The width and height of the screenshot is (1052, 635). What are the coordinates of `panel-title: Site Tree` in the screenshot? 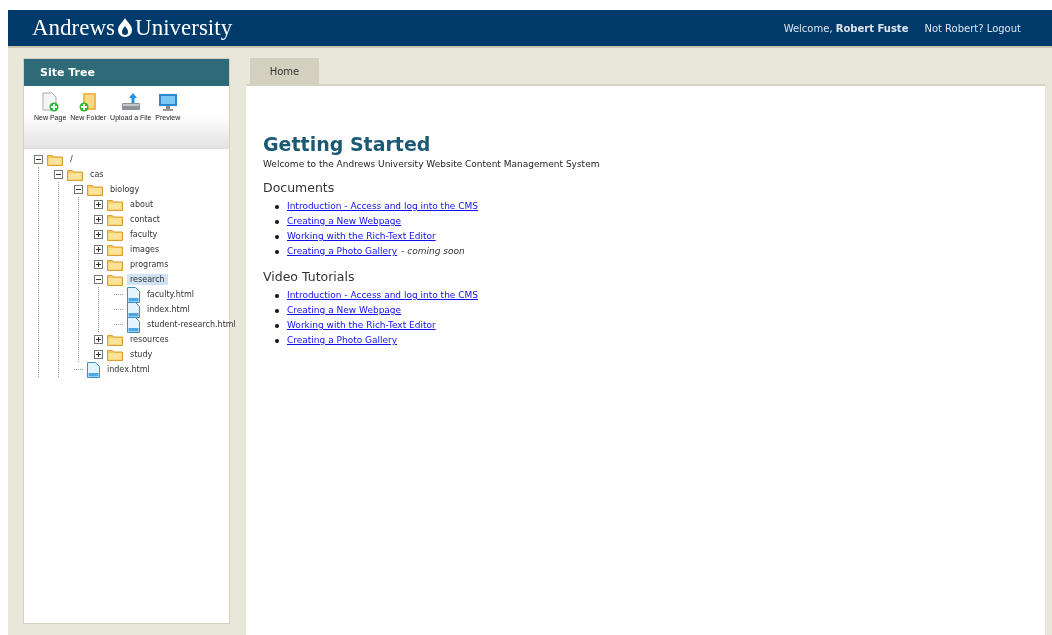 It's located at (126, 72).